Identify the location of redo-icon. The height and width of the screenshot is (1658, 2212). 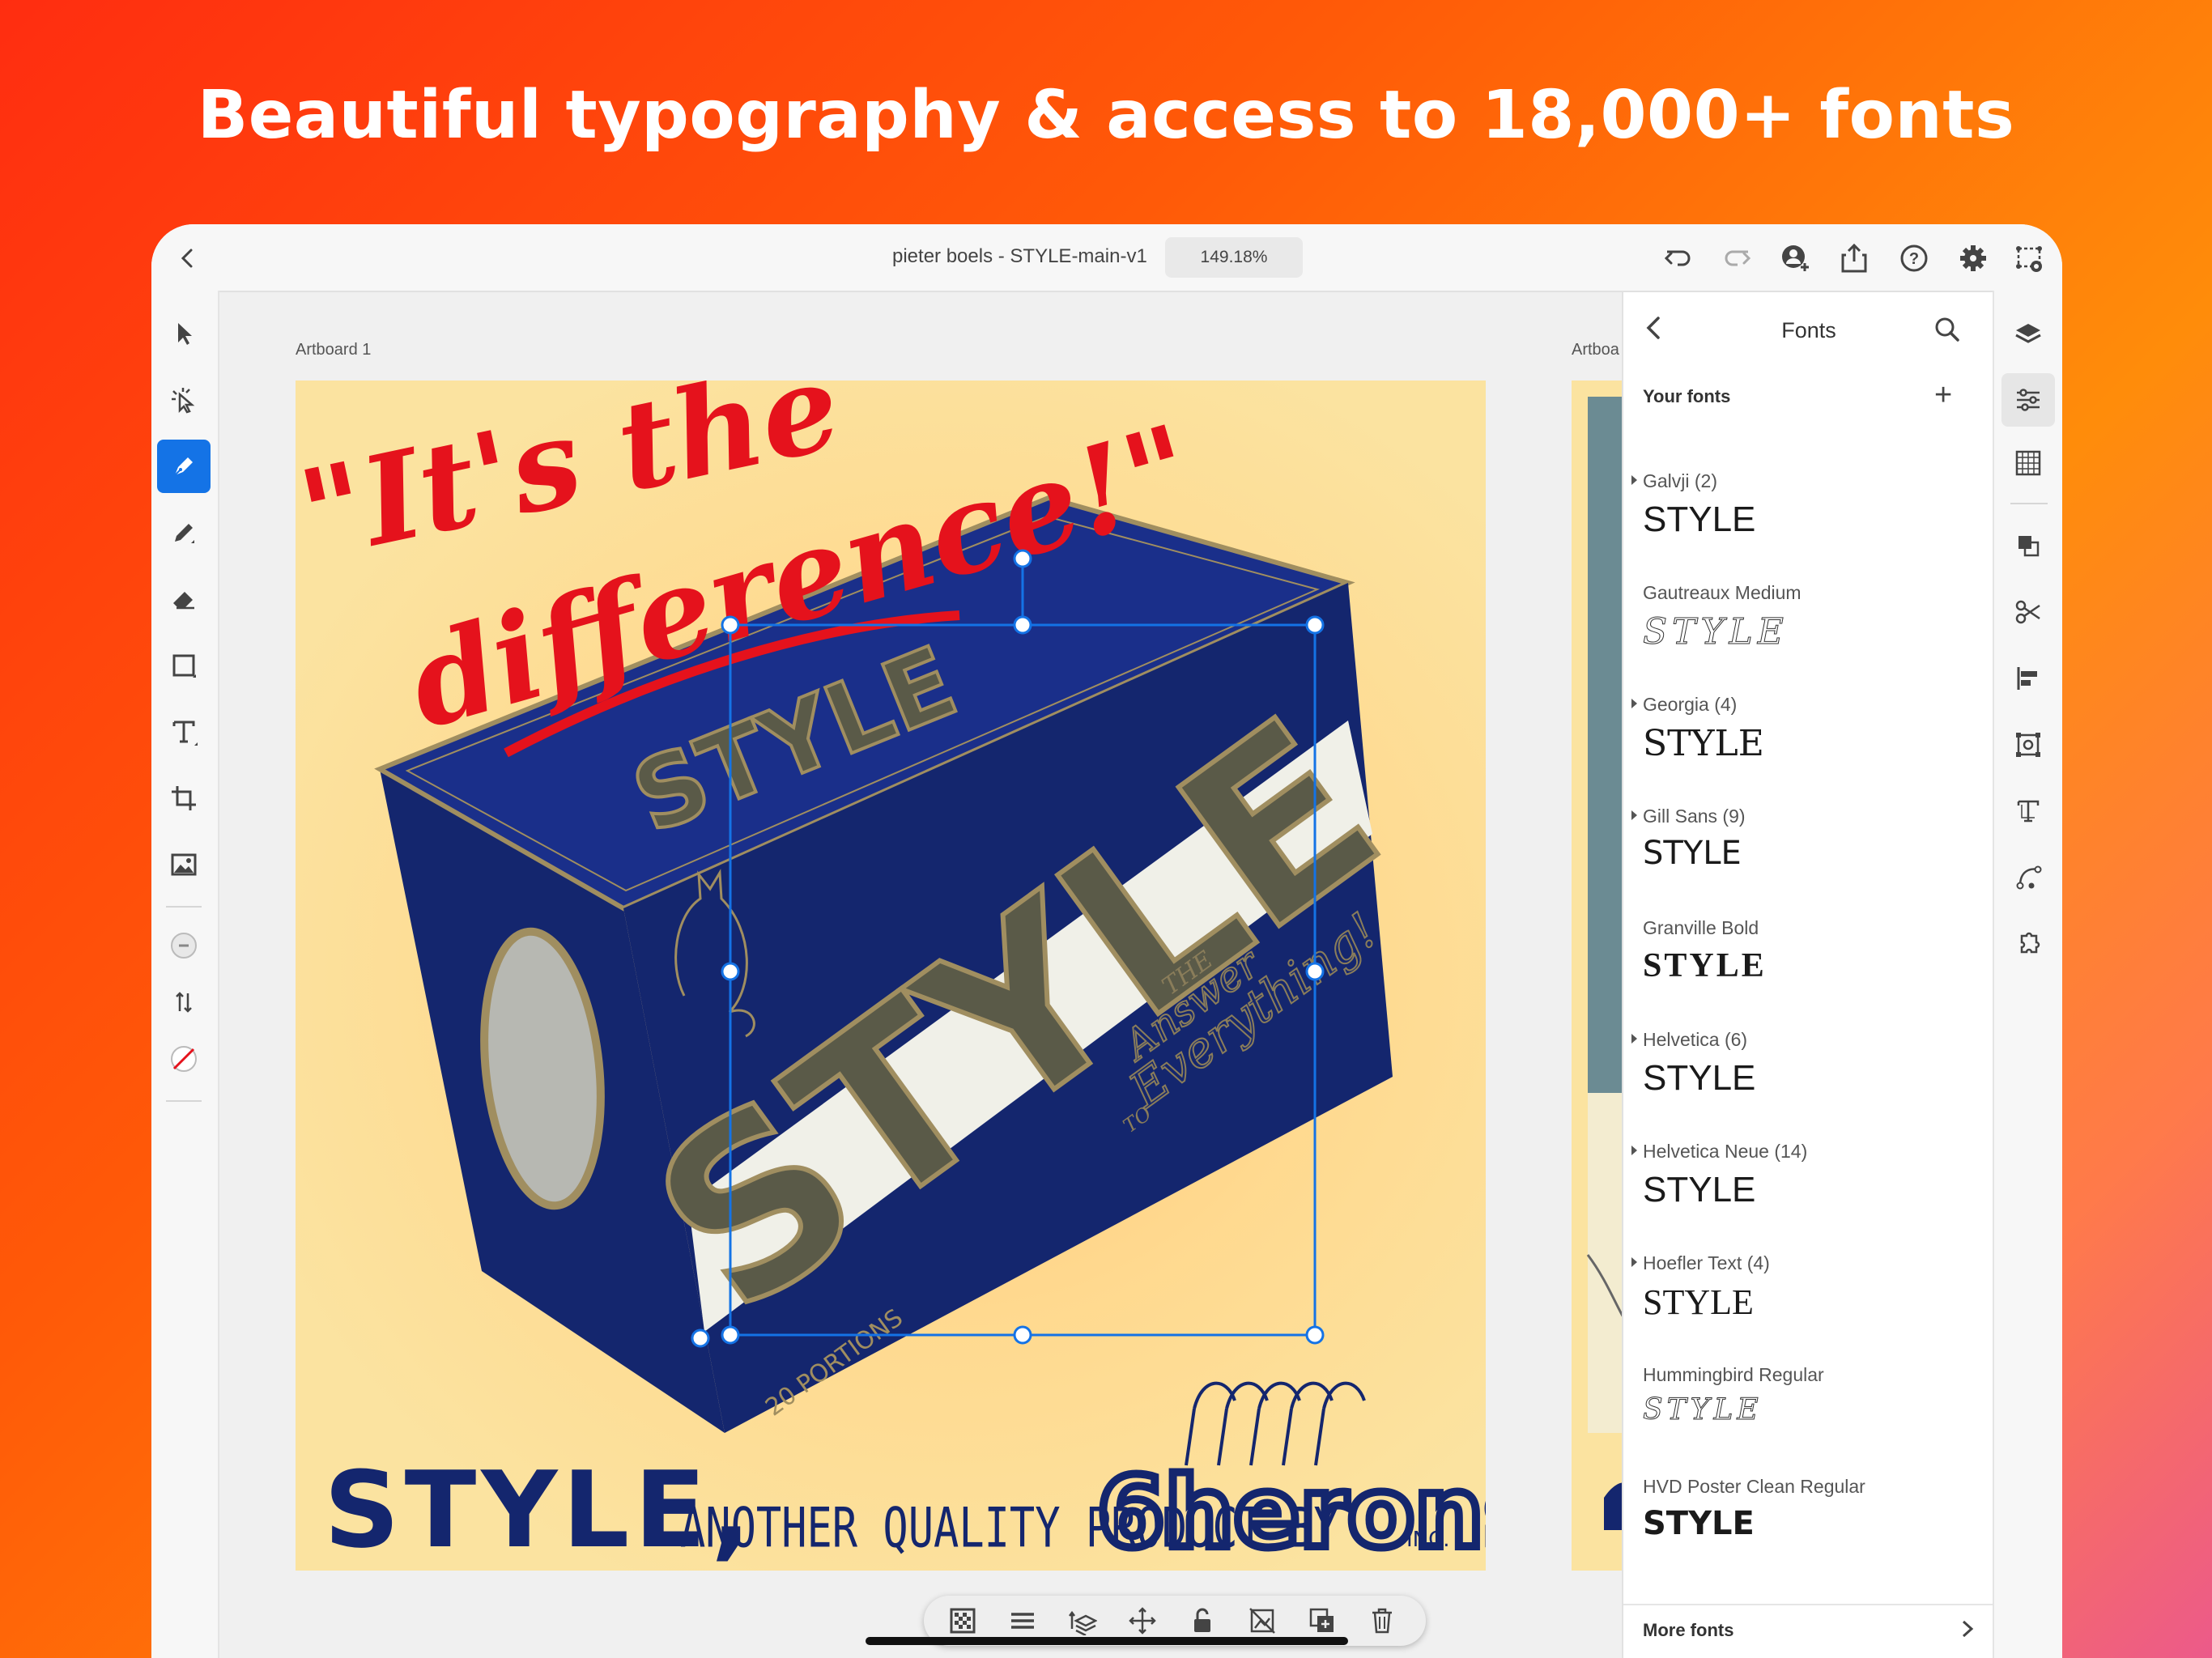
(1738, 258).